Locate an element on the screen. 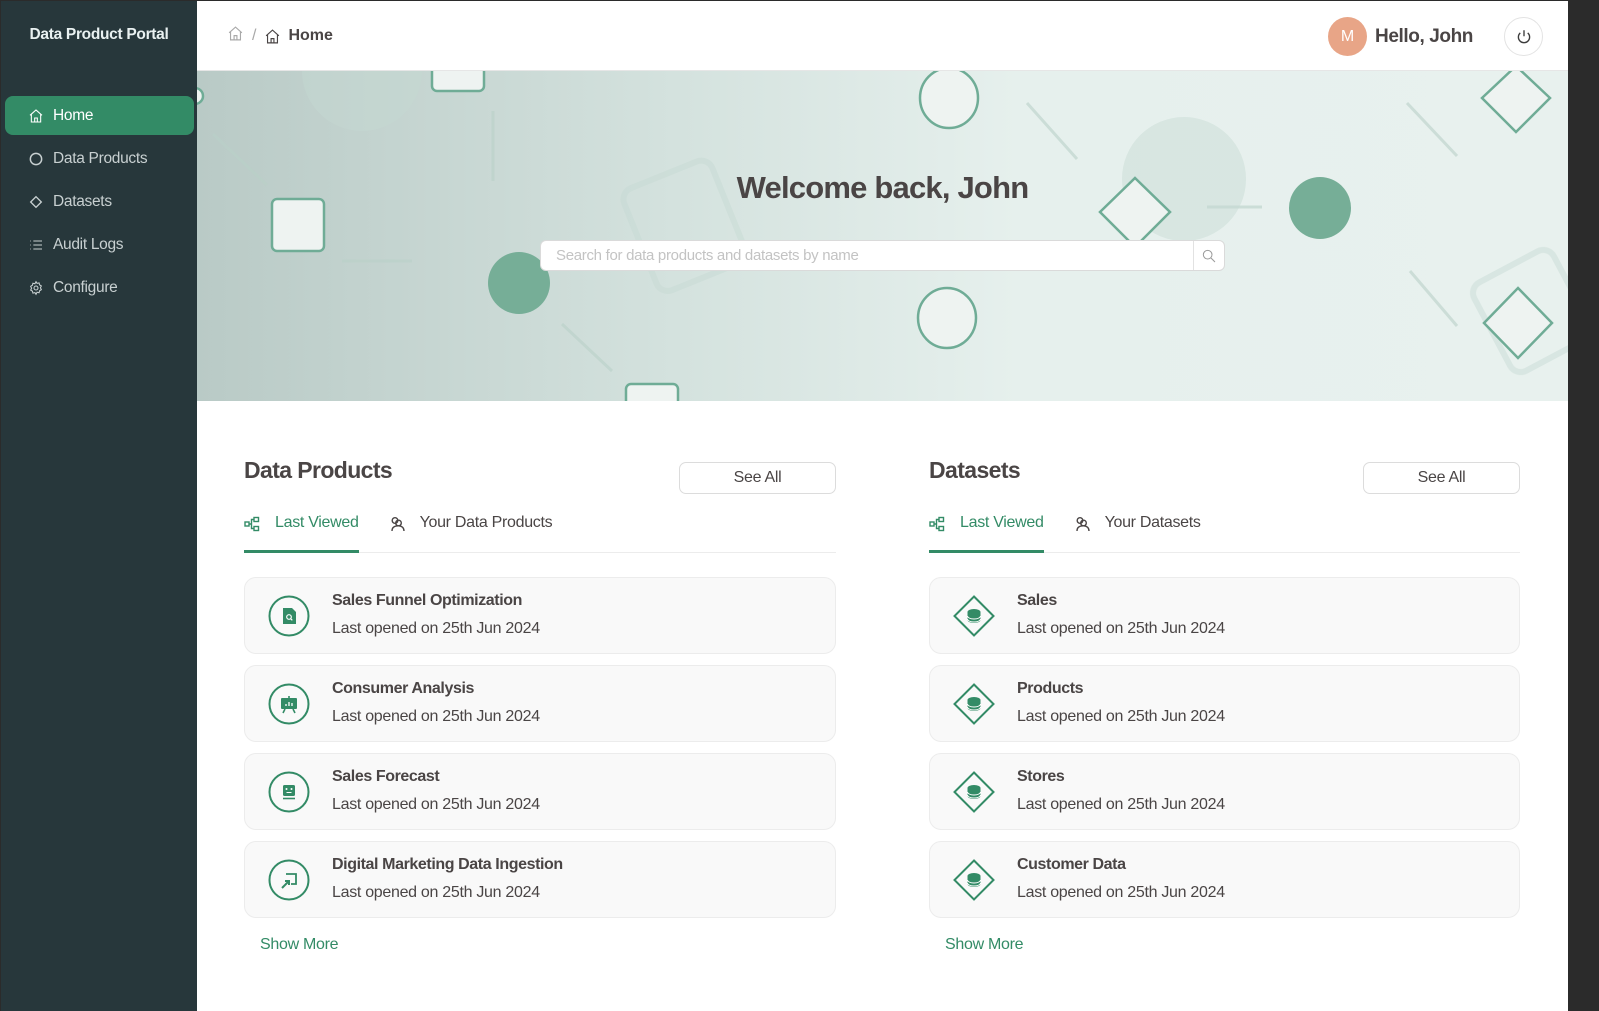 The image size is (1599, 1011). file-search-icon is located at coordinates (289, 616).